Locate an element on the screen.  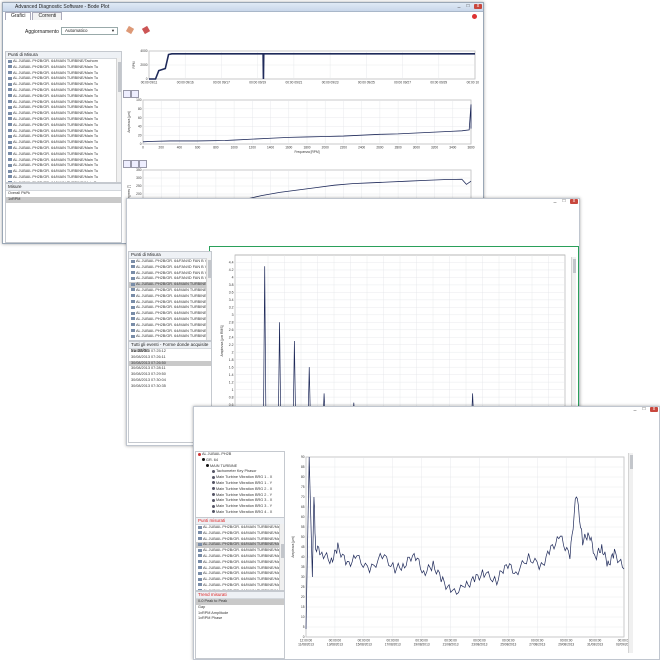
y-tick-label: 3.8 is located at coordinates (231, 285).